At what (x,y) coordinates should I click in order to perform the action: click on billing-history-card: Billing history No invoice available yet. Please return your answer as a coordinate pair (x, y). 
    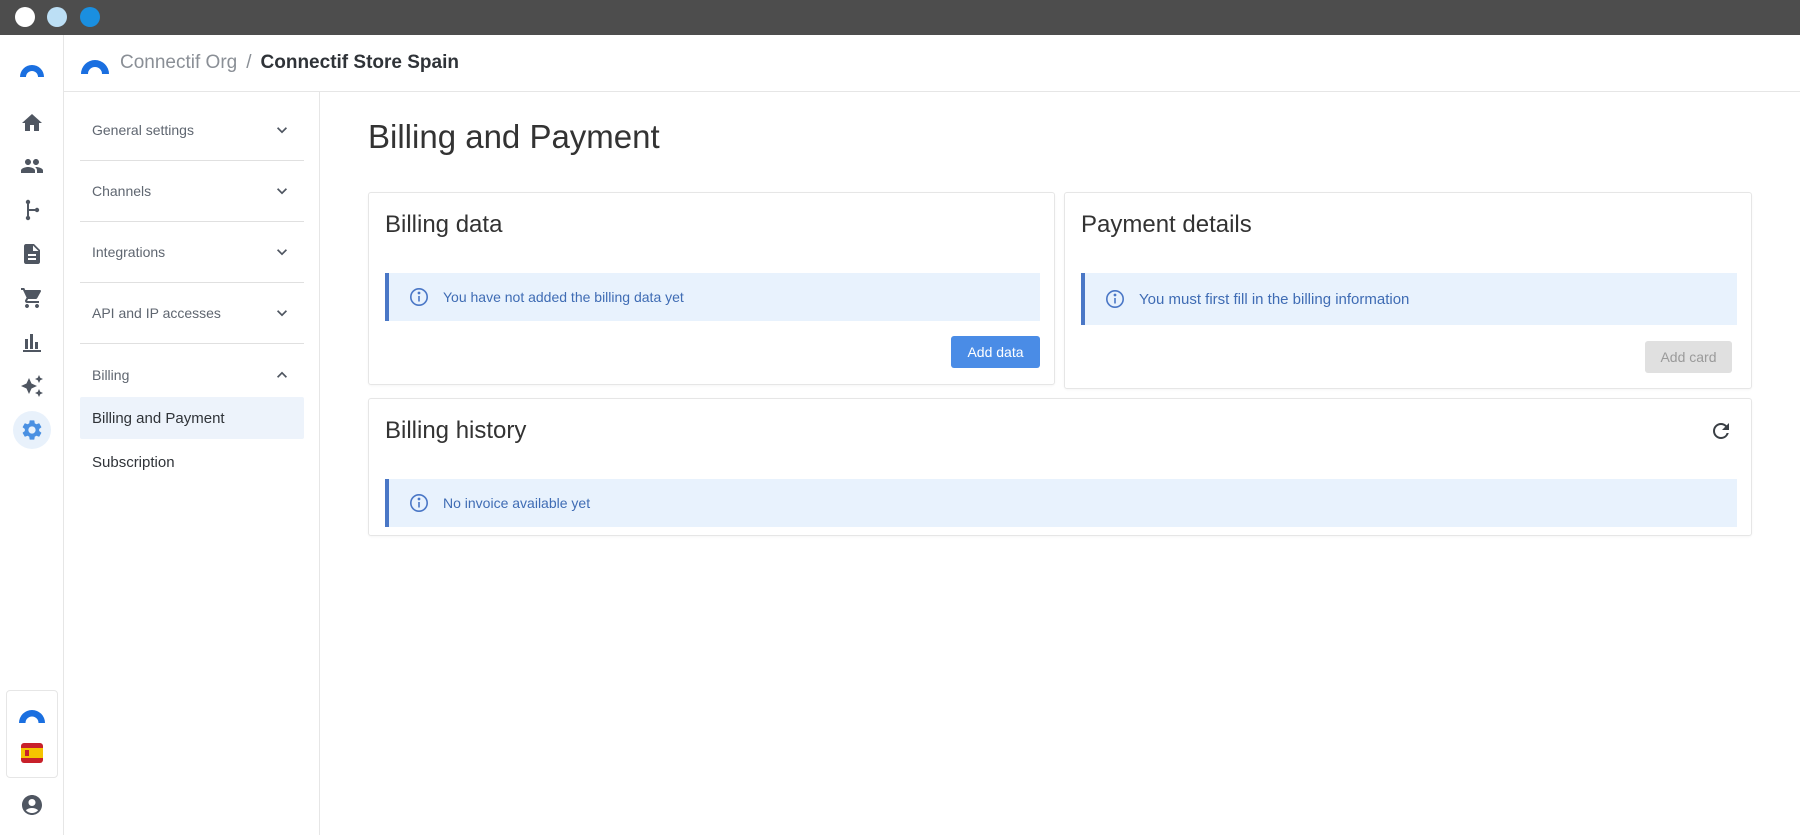
    Looking at the image, I should click on (1060, 467).